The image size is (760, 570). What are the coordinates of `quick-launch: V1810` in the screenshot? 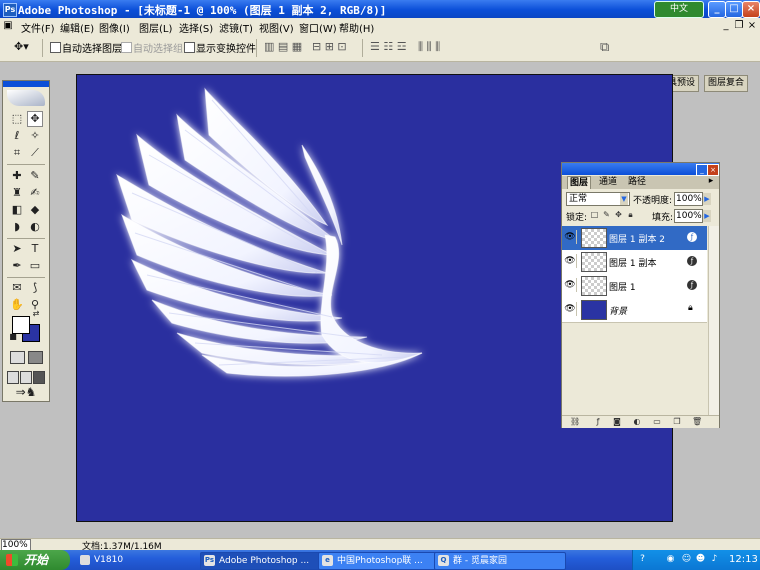 It's located at (101, 560).